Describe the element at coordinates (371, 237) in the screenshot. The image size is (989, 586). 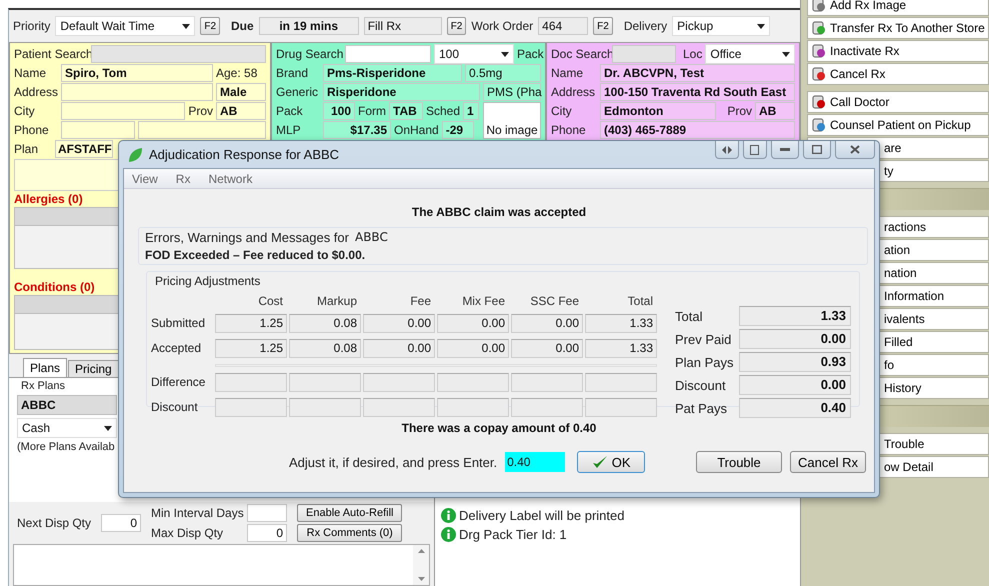
I see `plan-name-text: ABBC` at that location.